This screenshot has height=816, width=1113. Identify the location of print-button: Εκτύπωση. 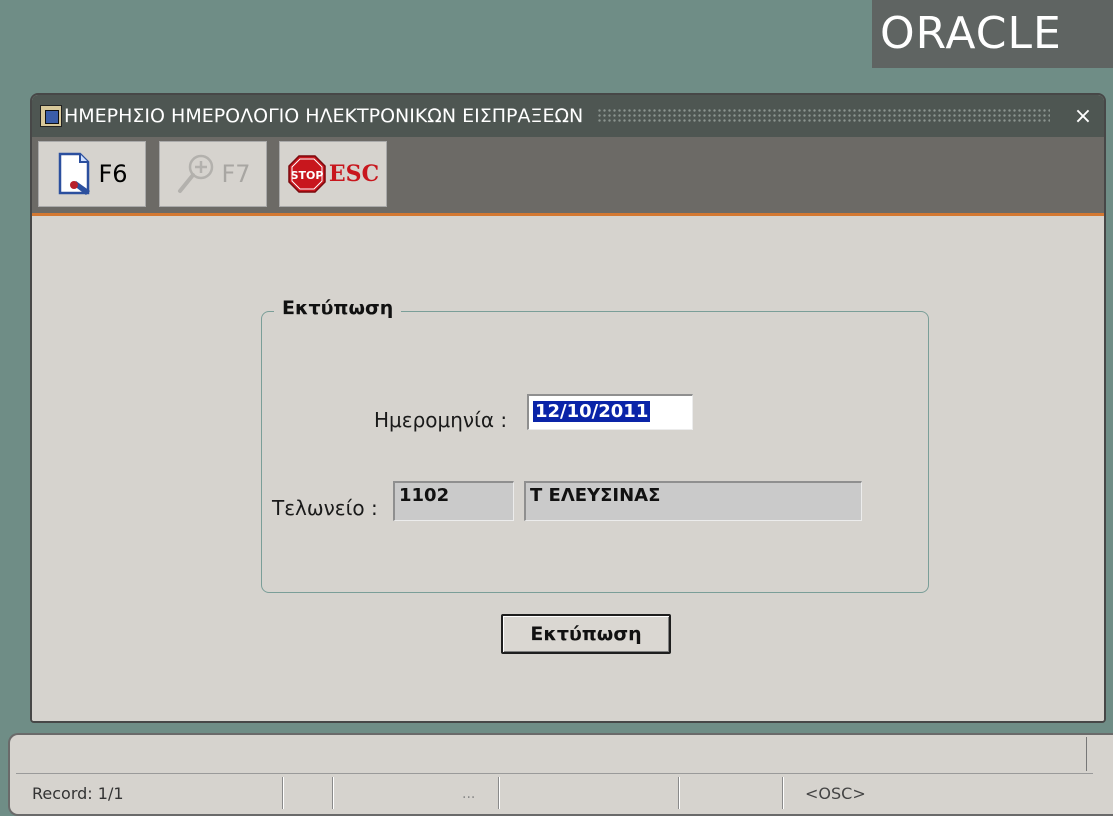
(586, 634).